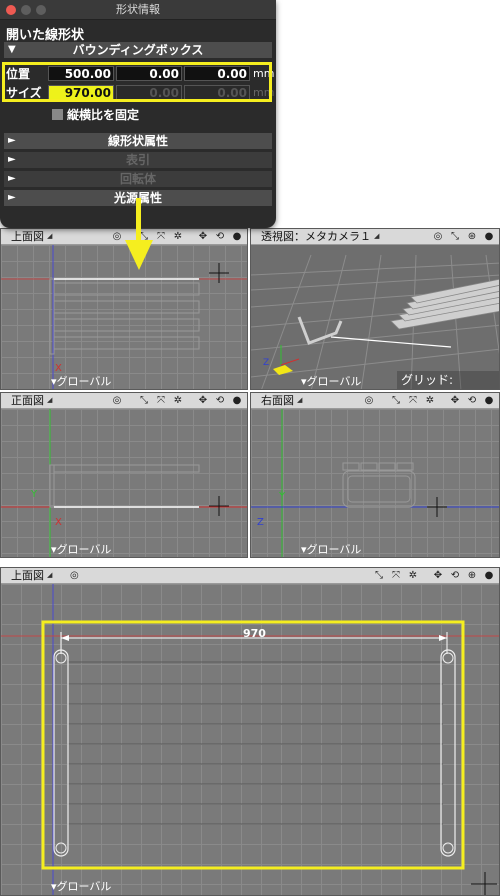 The height and width of the screenshot is (896, 500). What do you see at coordinates (11, 10) in the screenshot?
I see `close-button` at bounding box center [11, 10].